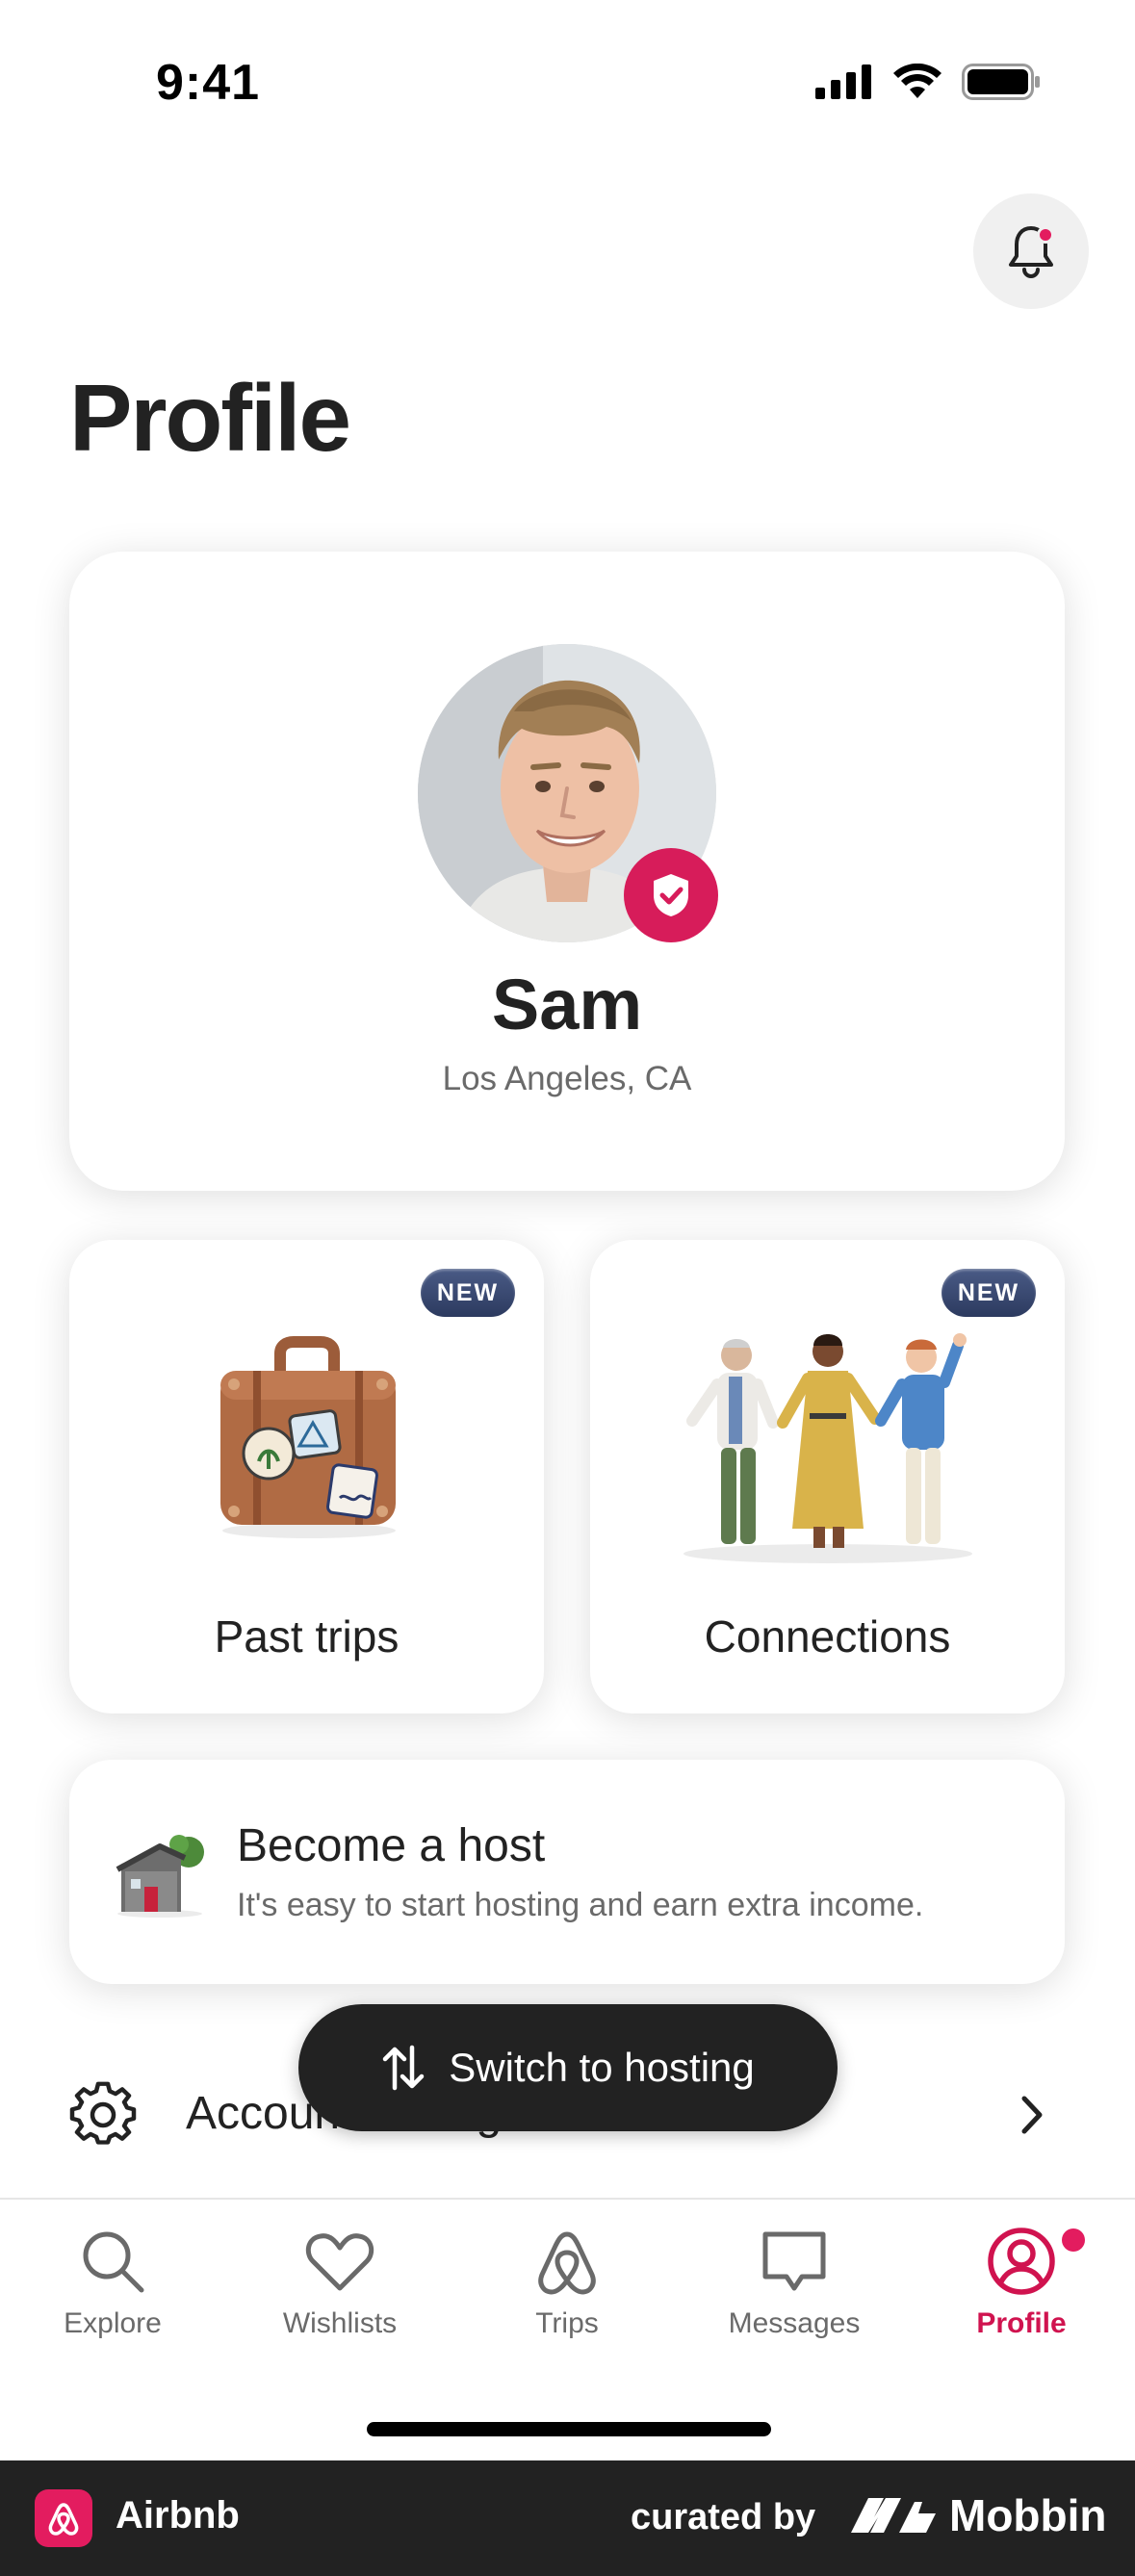 This screenshot has width=1135, height=2576. I want to click on mobbin-logo-icon, so click(893, 2515).